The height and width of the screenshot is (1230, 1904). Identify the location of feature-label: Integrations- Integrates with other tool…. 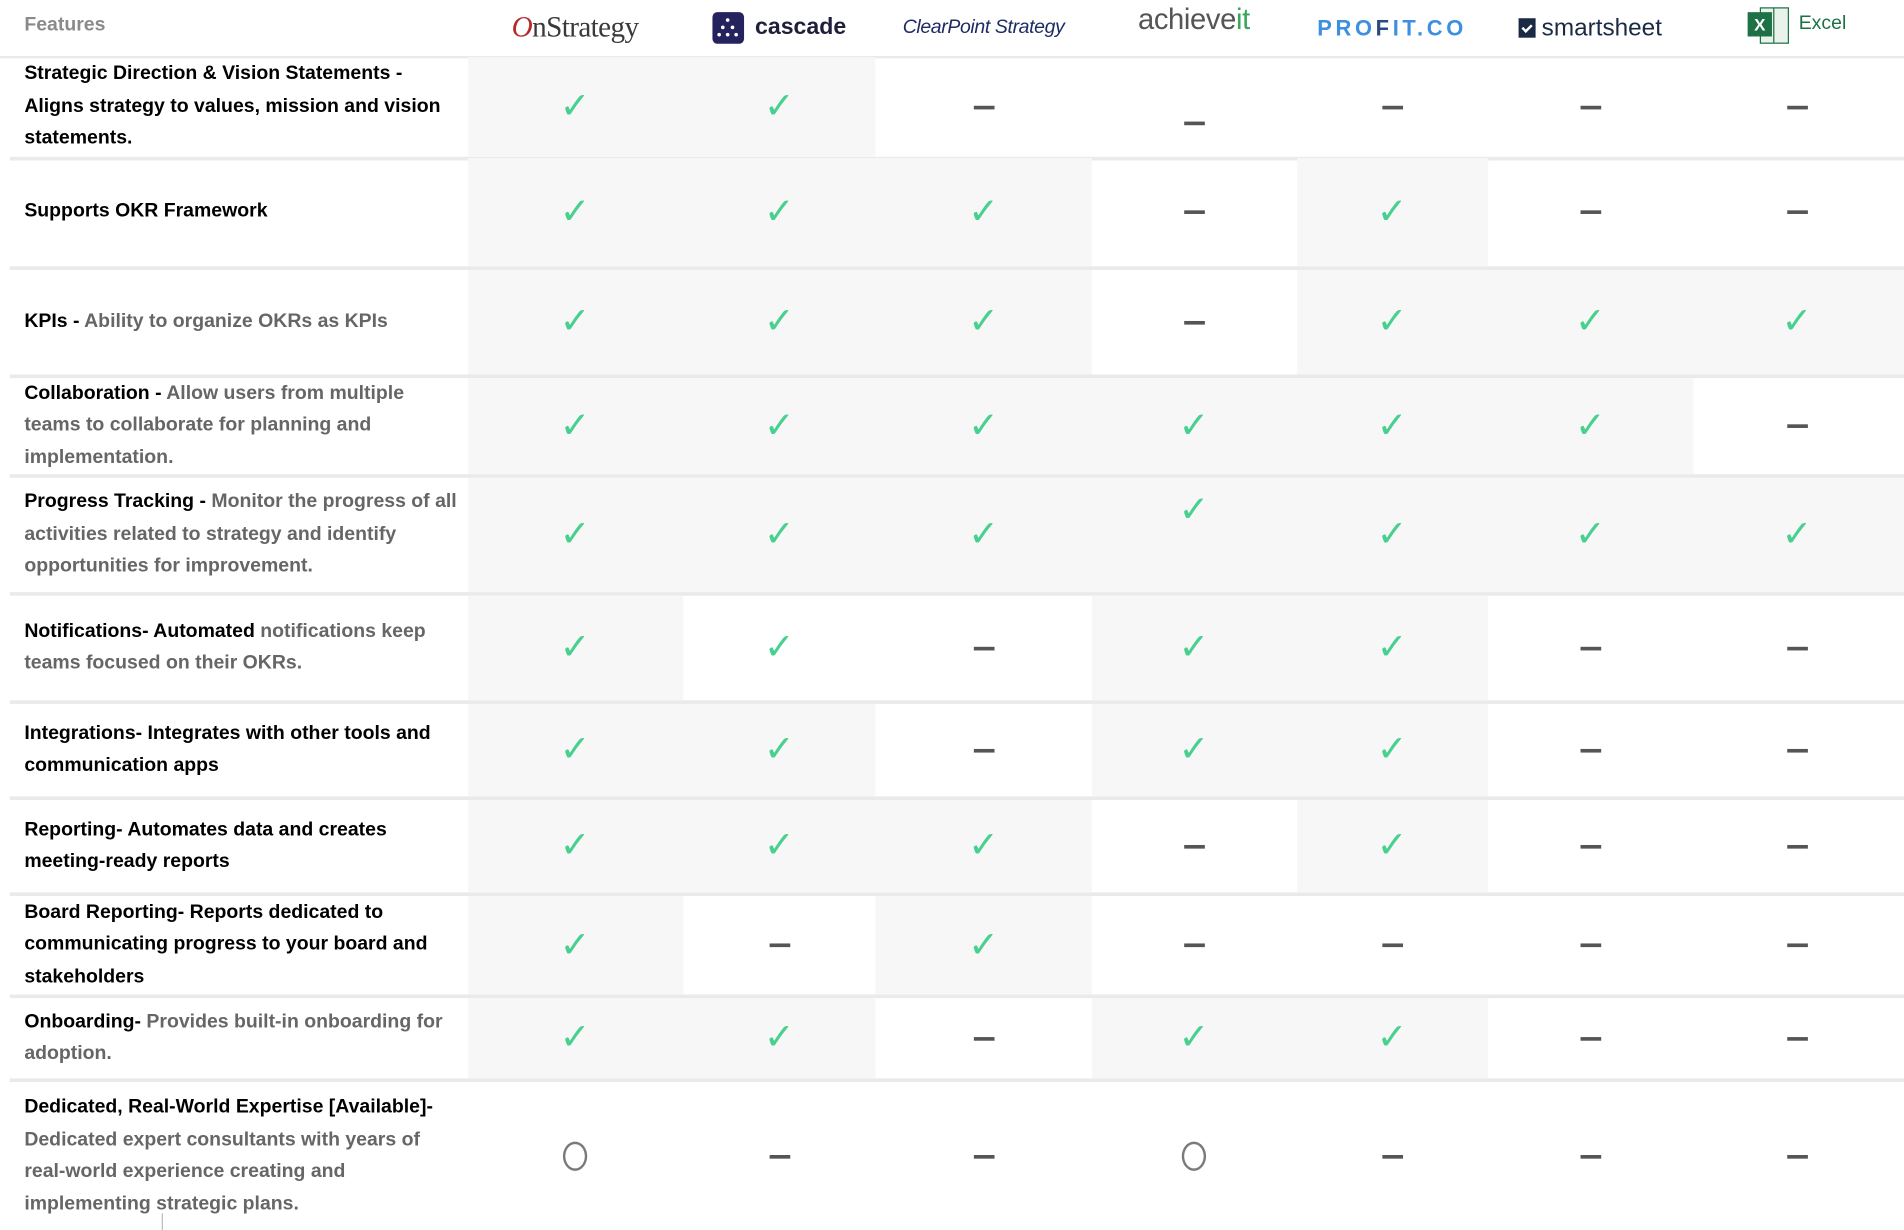
(240, 750).